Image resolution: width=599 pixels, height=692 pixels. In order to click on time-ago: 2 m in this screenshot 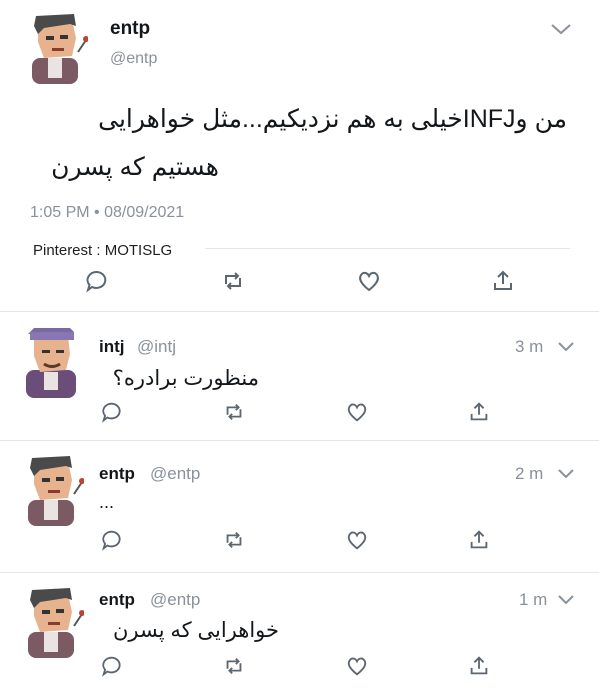, I will do `click(529, 474)`.